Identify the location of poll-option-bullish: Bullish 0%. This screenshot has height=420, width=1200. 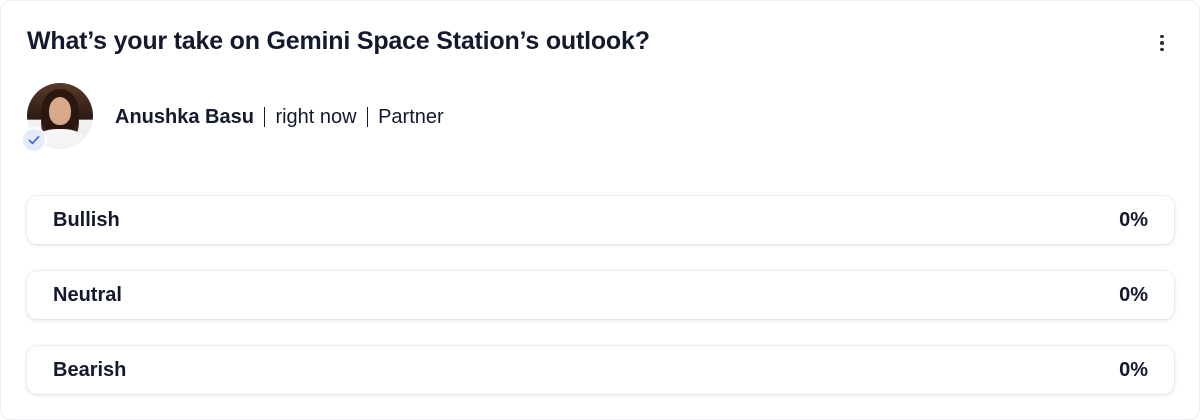
(600, 220).